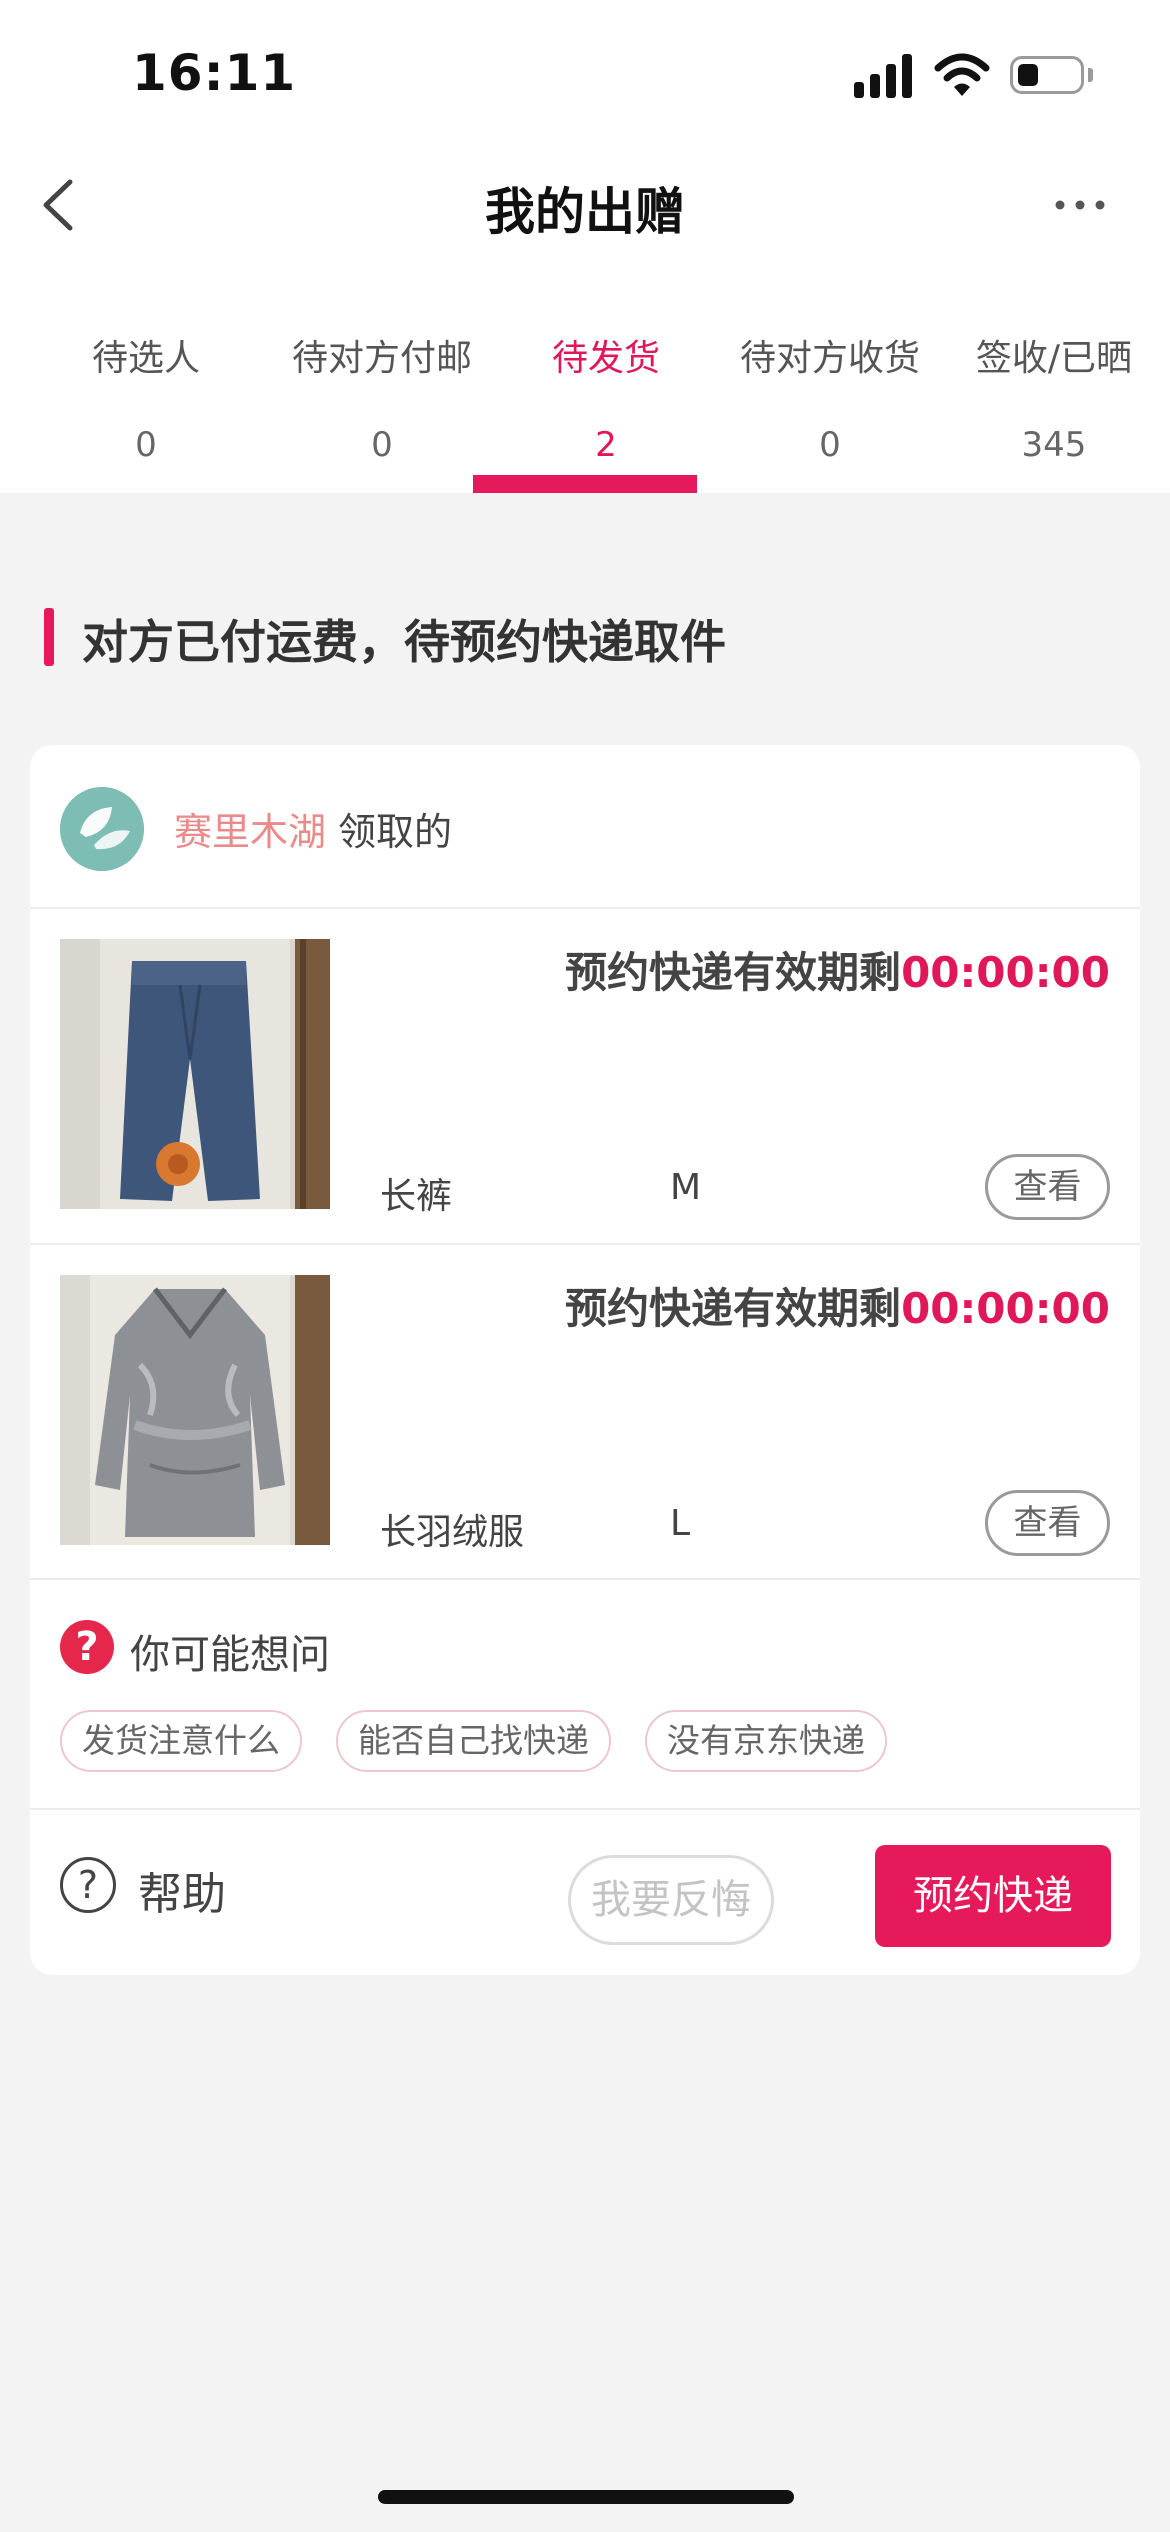 The width and height of the screenshot is (1170, 2532). I want to click on faq-section: ? 你可能想问 发货注意什么 能否自己找快递 没有京东快递, so click(585, 1676).